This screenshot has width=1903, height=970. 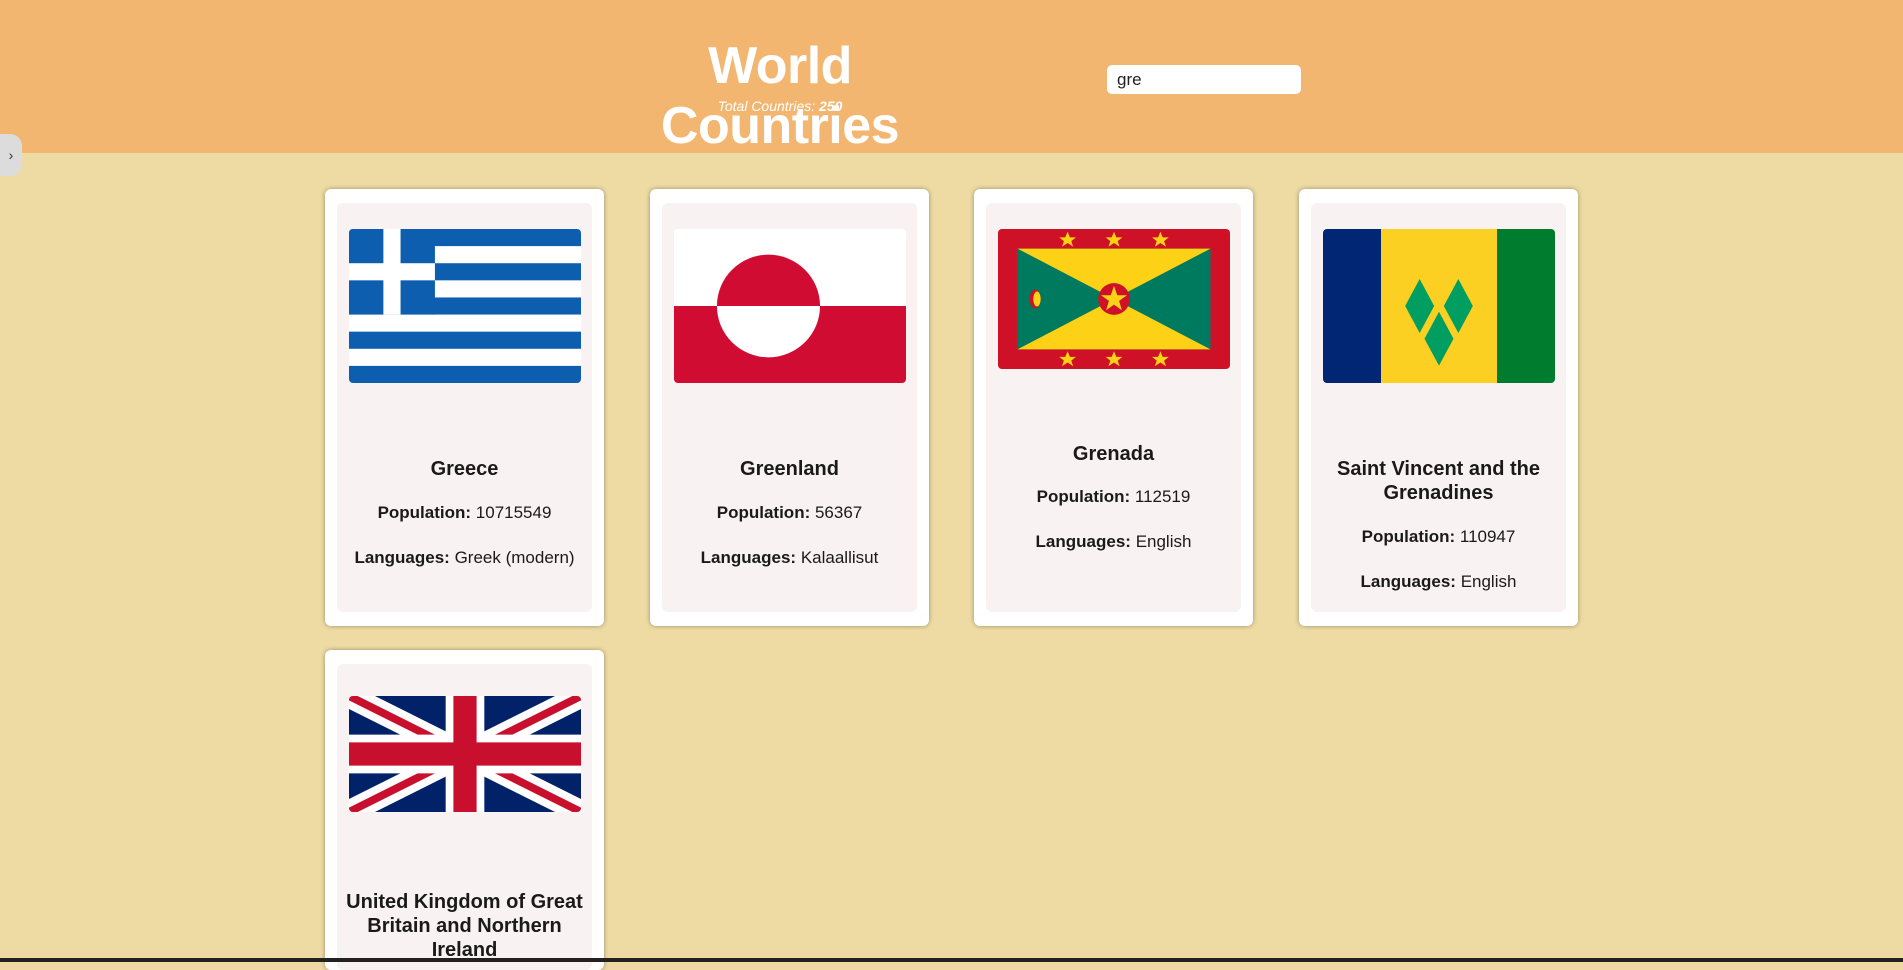 I want to click on grenada-flag, so click(x=1114, y=299).